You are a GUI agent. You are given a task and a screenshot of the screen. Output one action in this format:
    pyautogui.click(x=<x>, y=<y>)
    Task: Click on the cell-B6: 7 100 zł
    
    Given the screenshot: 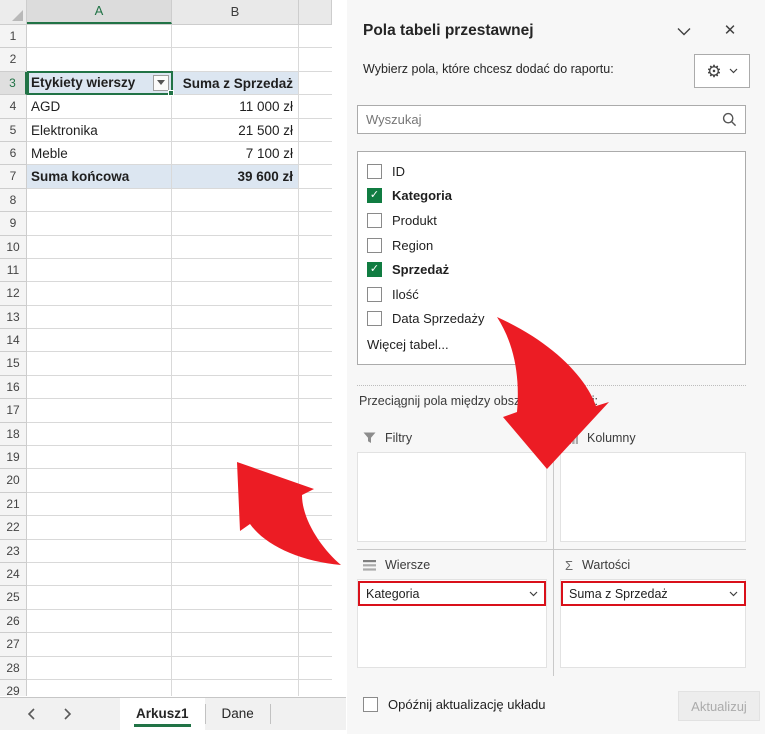 What is the action you would take?
    pyautogui.click(x=235, y=153)
    